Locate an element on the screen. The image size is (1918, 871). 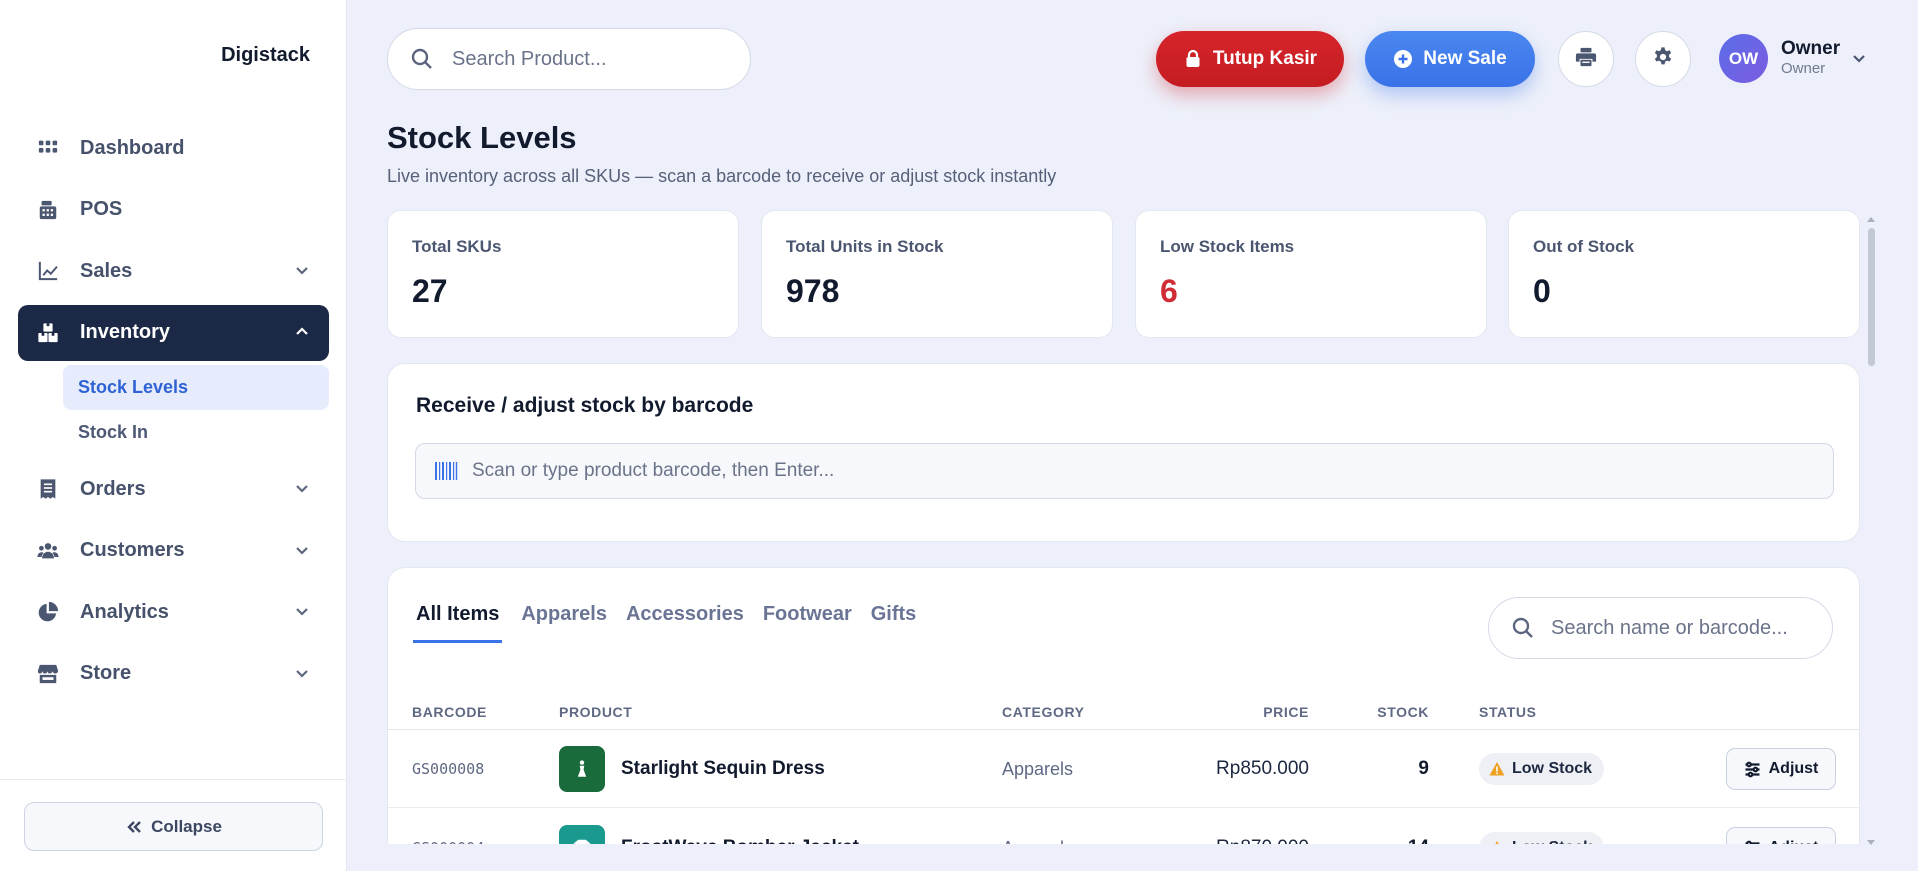
scroll-down-arrow-icon is located at coordinates (1871, 839).